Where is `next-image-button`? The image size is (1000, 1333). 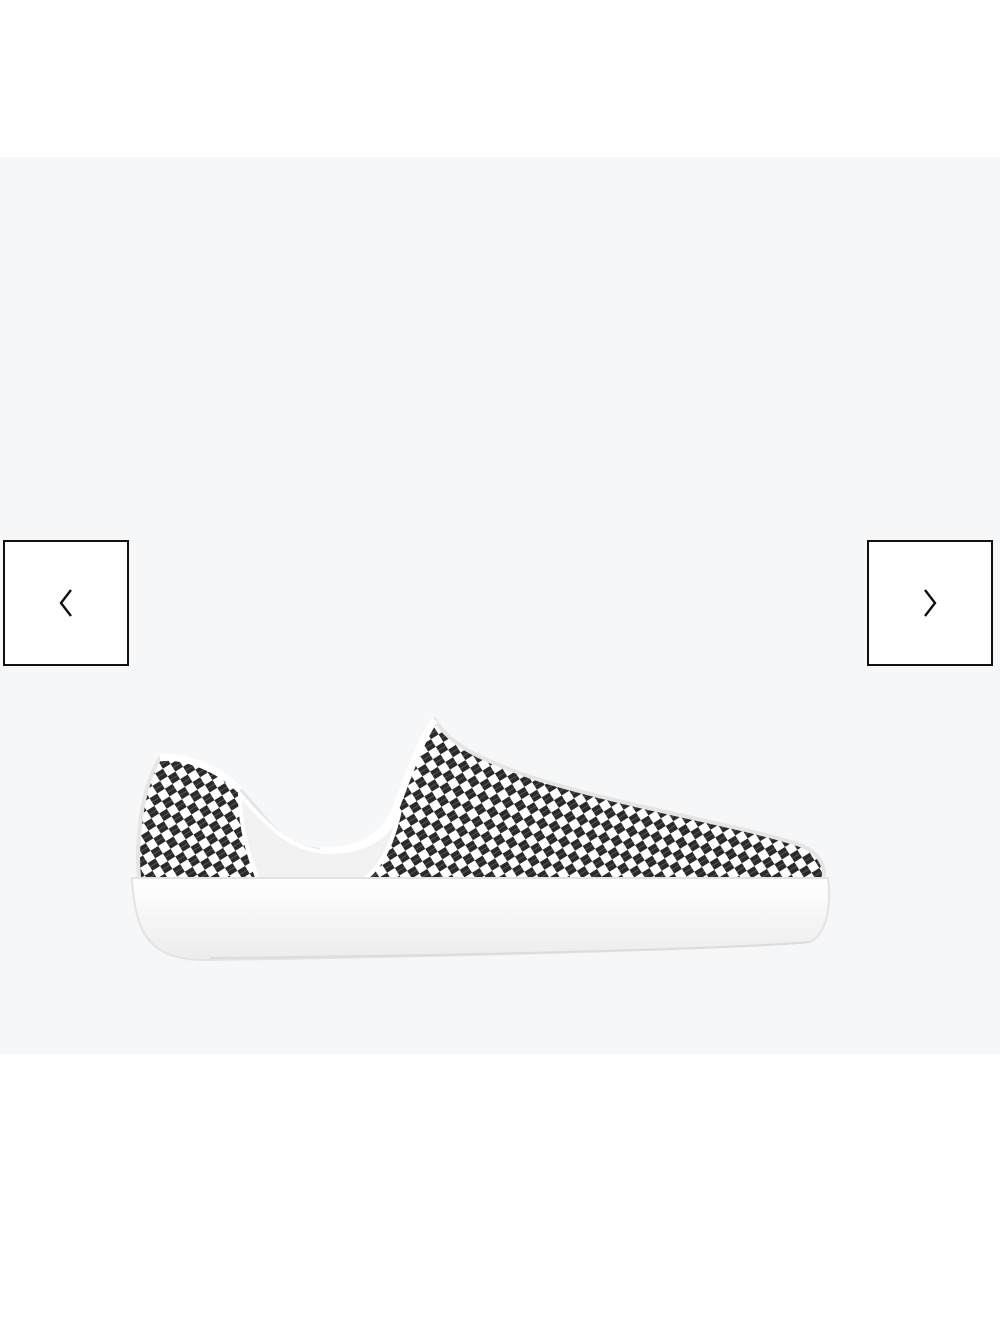
next-image-button is located at coordinates (930, 603).